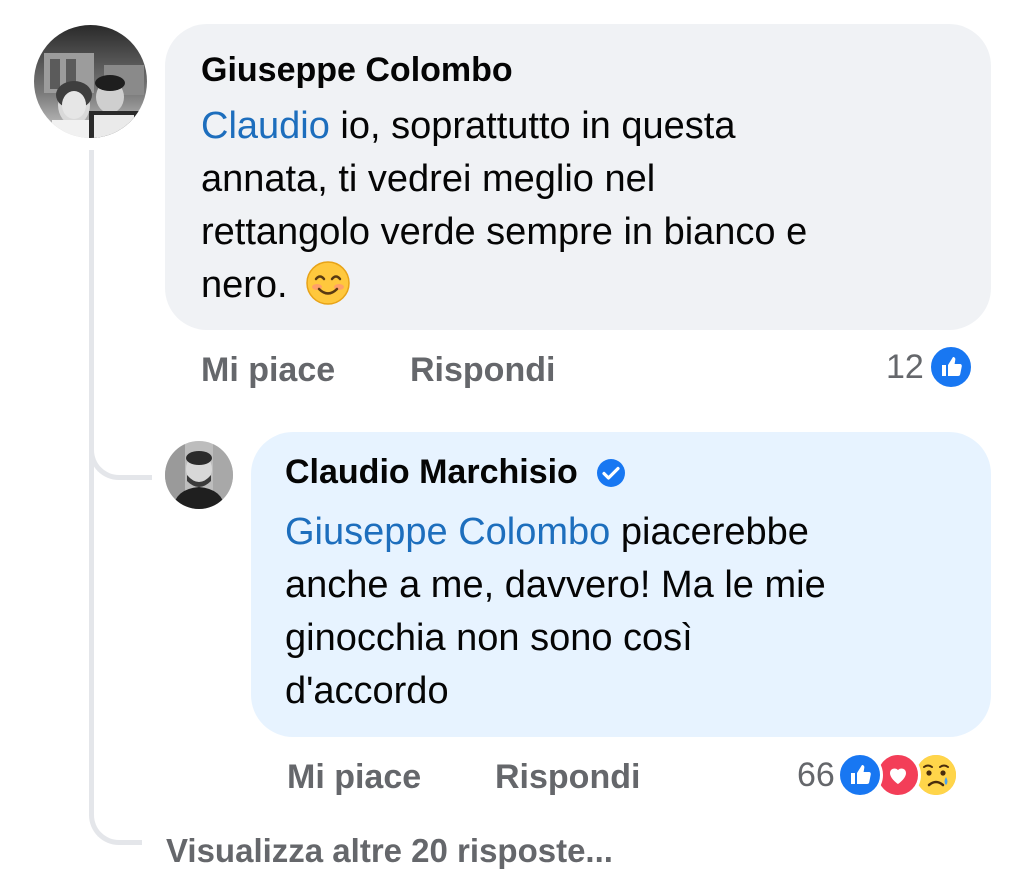 This screenshot has height=886, width=1024. I want to click on mention-link: Giuseppe Colombo, so click(447, 532).